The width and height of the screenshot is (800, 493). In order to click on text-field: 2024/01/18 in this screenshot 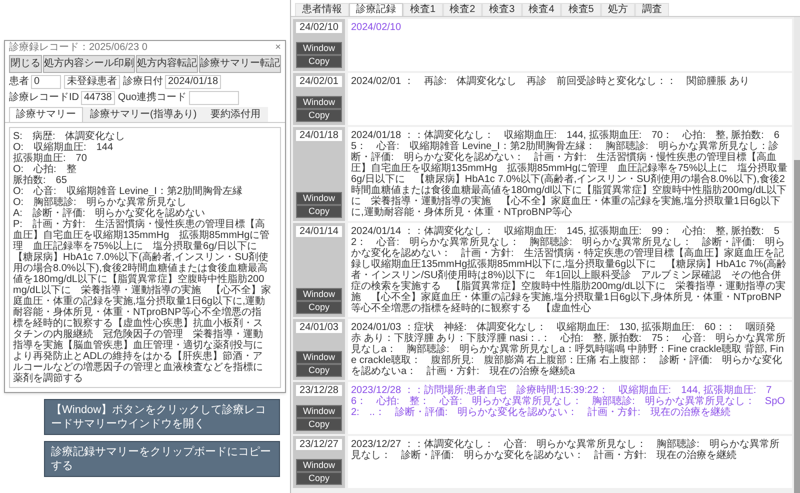, I will do `click(193, 82)`.